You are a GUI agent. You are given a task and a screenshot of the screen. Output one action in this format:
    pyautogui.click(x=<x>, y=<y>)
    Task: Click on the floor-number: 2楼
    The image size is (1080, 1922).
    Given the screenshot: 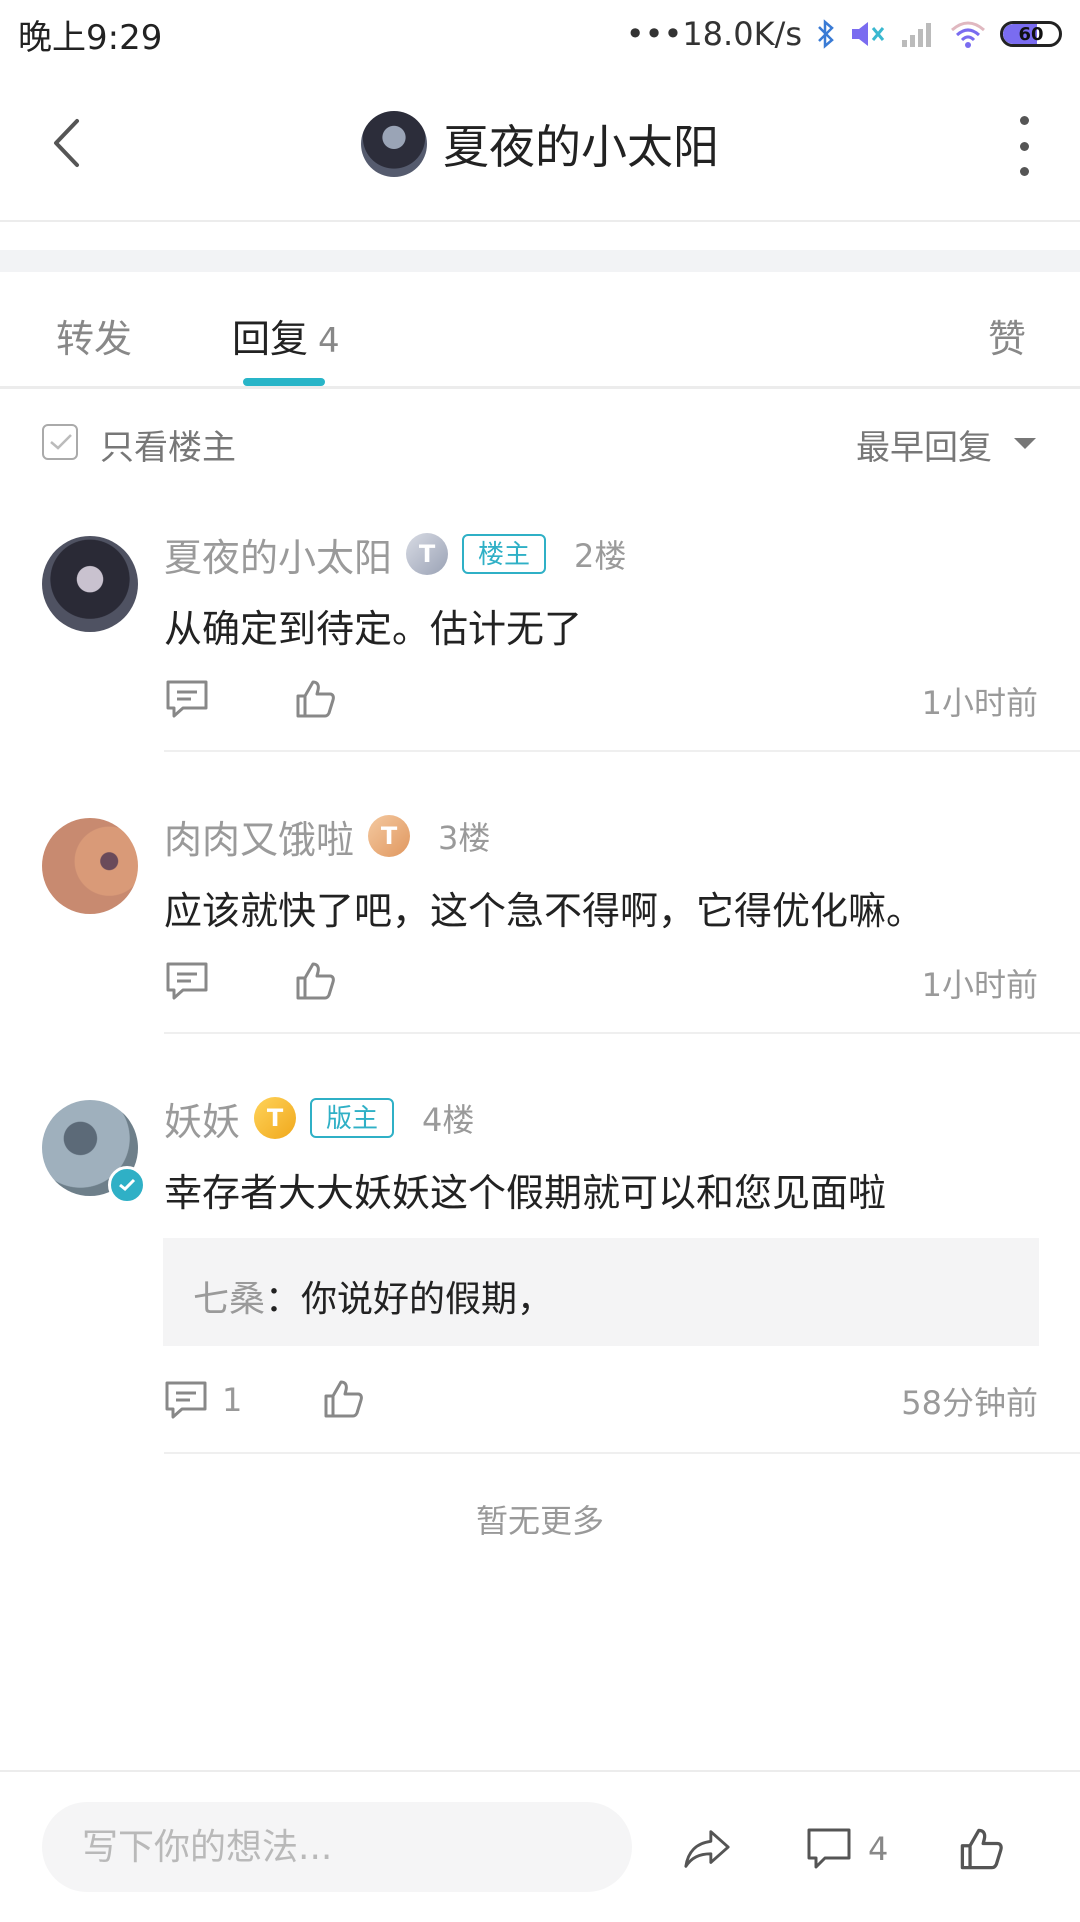 What is the action you would take?
    pyautogui.click(x=600, y=556)
    